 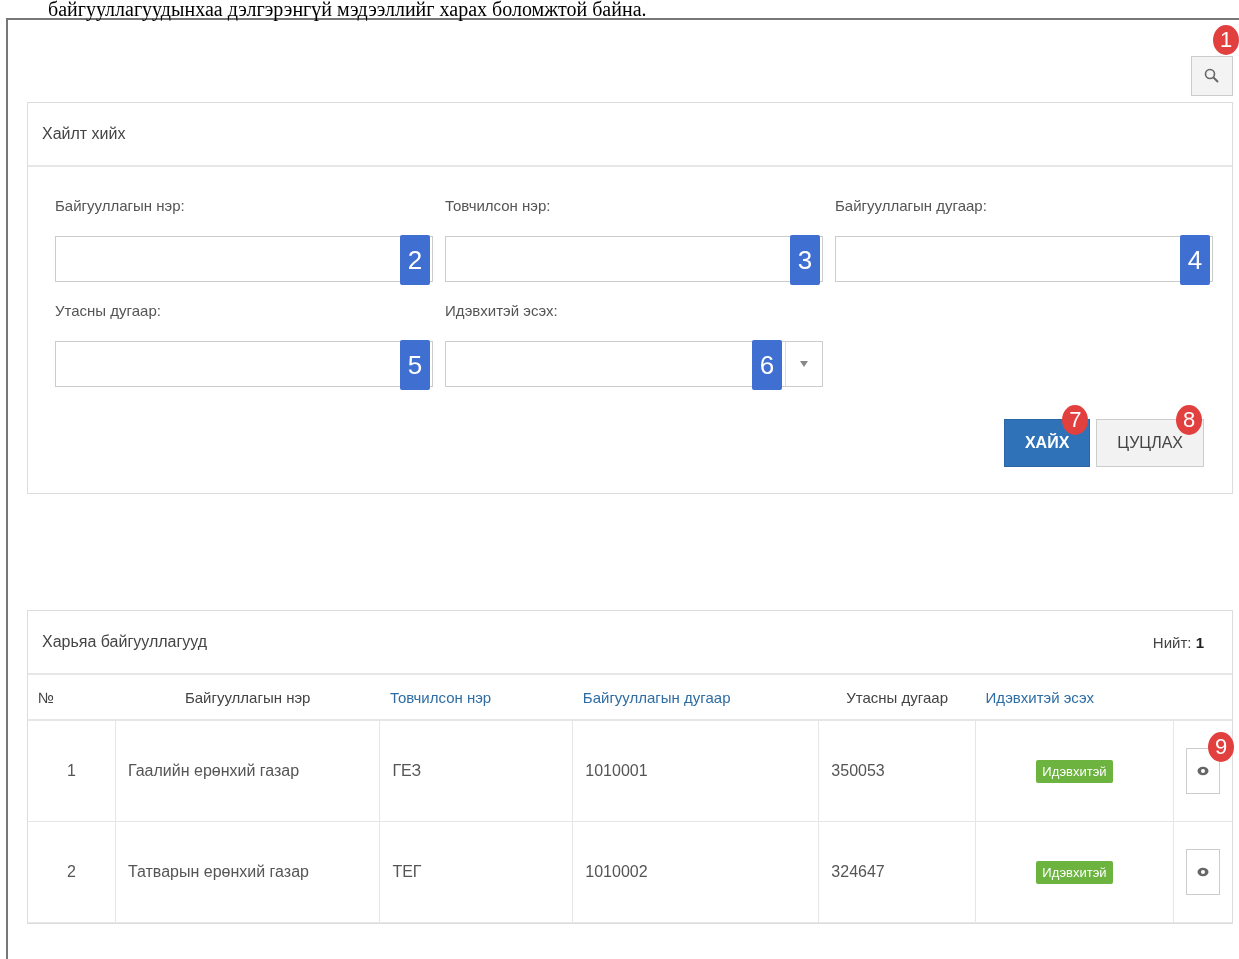 I want to click on callout-marker: 6, so click(x=767, y=365).